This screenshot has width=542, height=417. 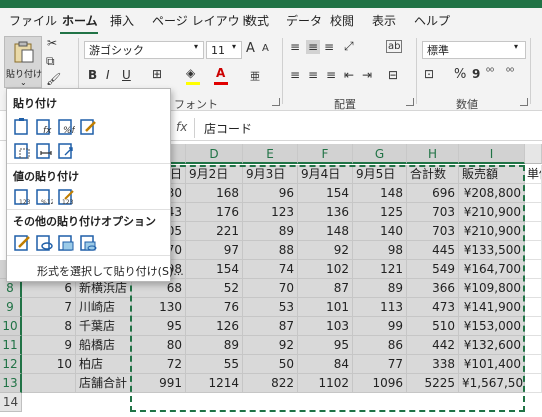 What do you see at coordinates (11, 383) in the screenshot?
I see `row-header: 13` at bounding box center [11, 383].